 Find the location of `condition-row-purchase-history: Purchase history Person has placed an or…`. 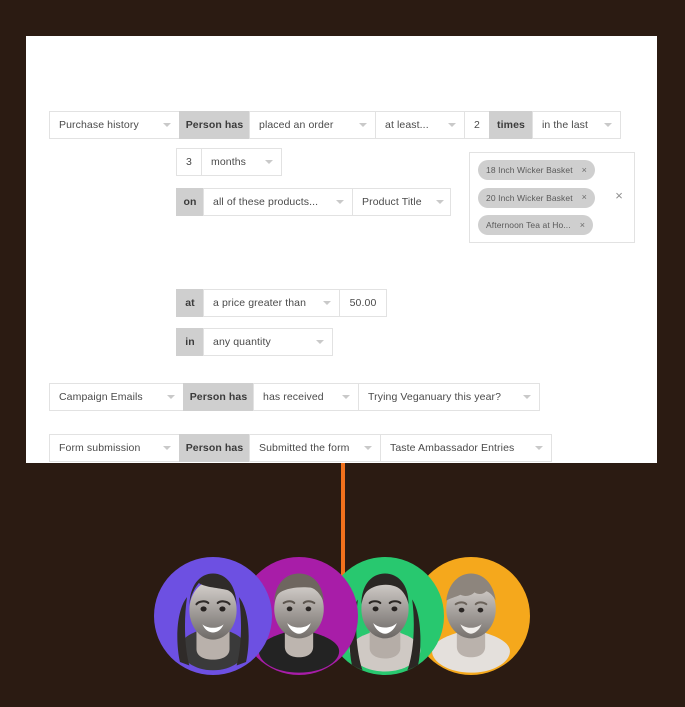

condition-row-purchase-history: Purchase history Person has placed an or… is located at coordinates (335, 125).